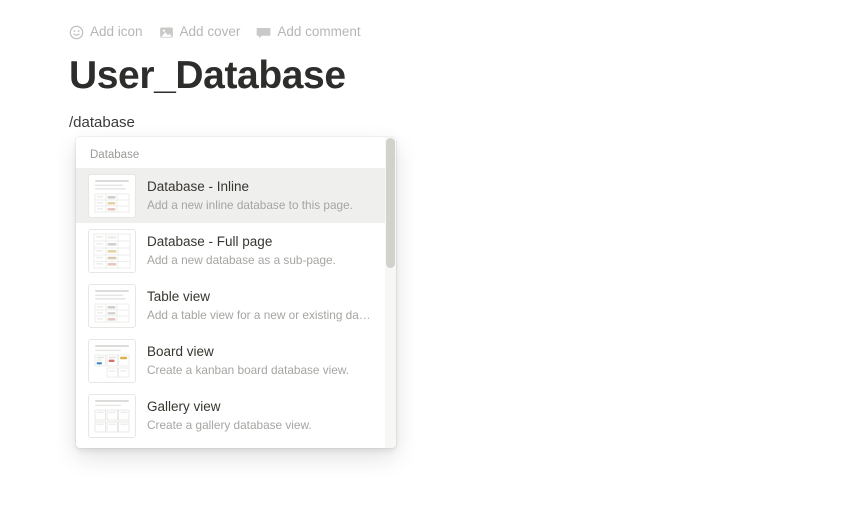 The height and width of the screenshot is (511, 866). I want to click on table-view-thumb-icon, so click(112, 305).